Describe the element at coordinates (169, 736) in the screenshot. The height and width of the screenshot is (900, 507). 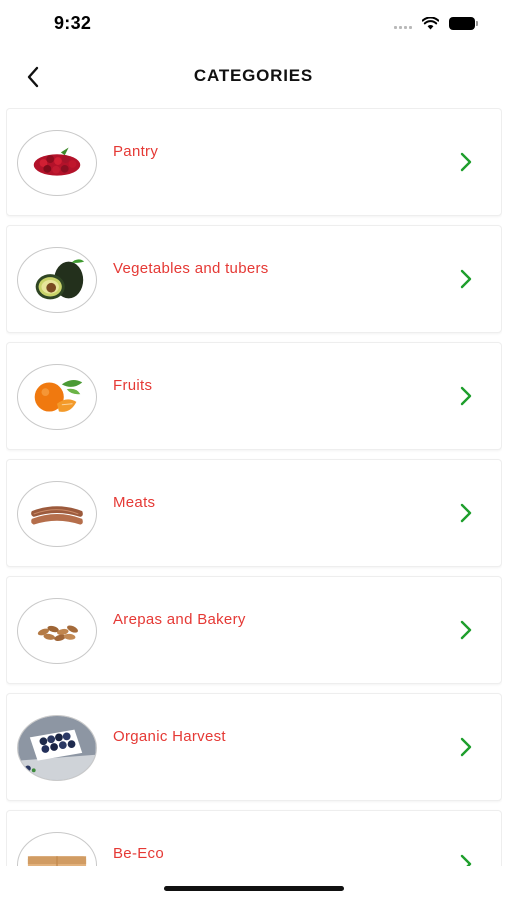
I see `category-label: Organic Harvest` at that location.